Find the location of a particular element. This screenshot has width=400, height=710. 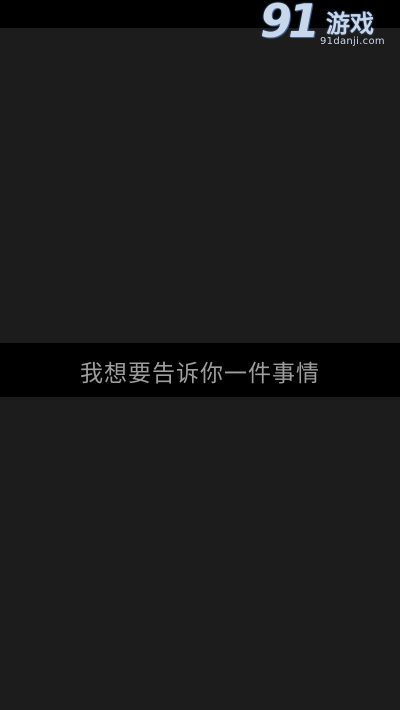

site-watermark-logo: 91 游戏 91danji.com is located at coordinates (328, 26).